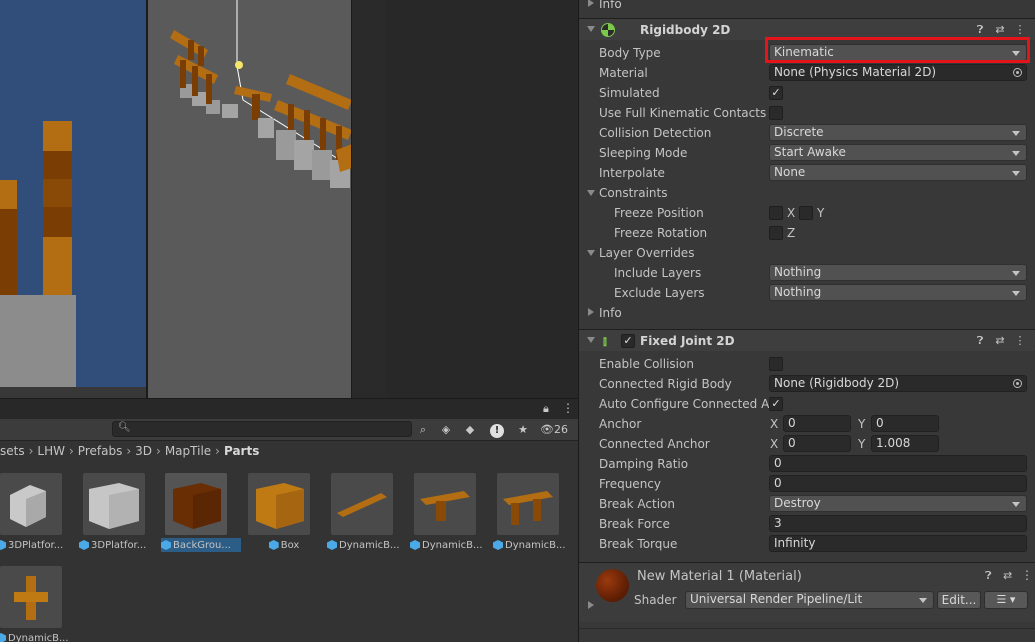 This screenshot has width=1035, height=642. I want to click on fixed-joint-2d-header: ⫾ ✓ Fixed Joint 2D ❓︎ ⇄ ⋮, so click(807, 340).